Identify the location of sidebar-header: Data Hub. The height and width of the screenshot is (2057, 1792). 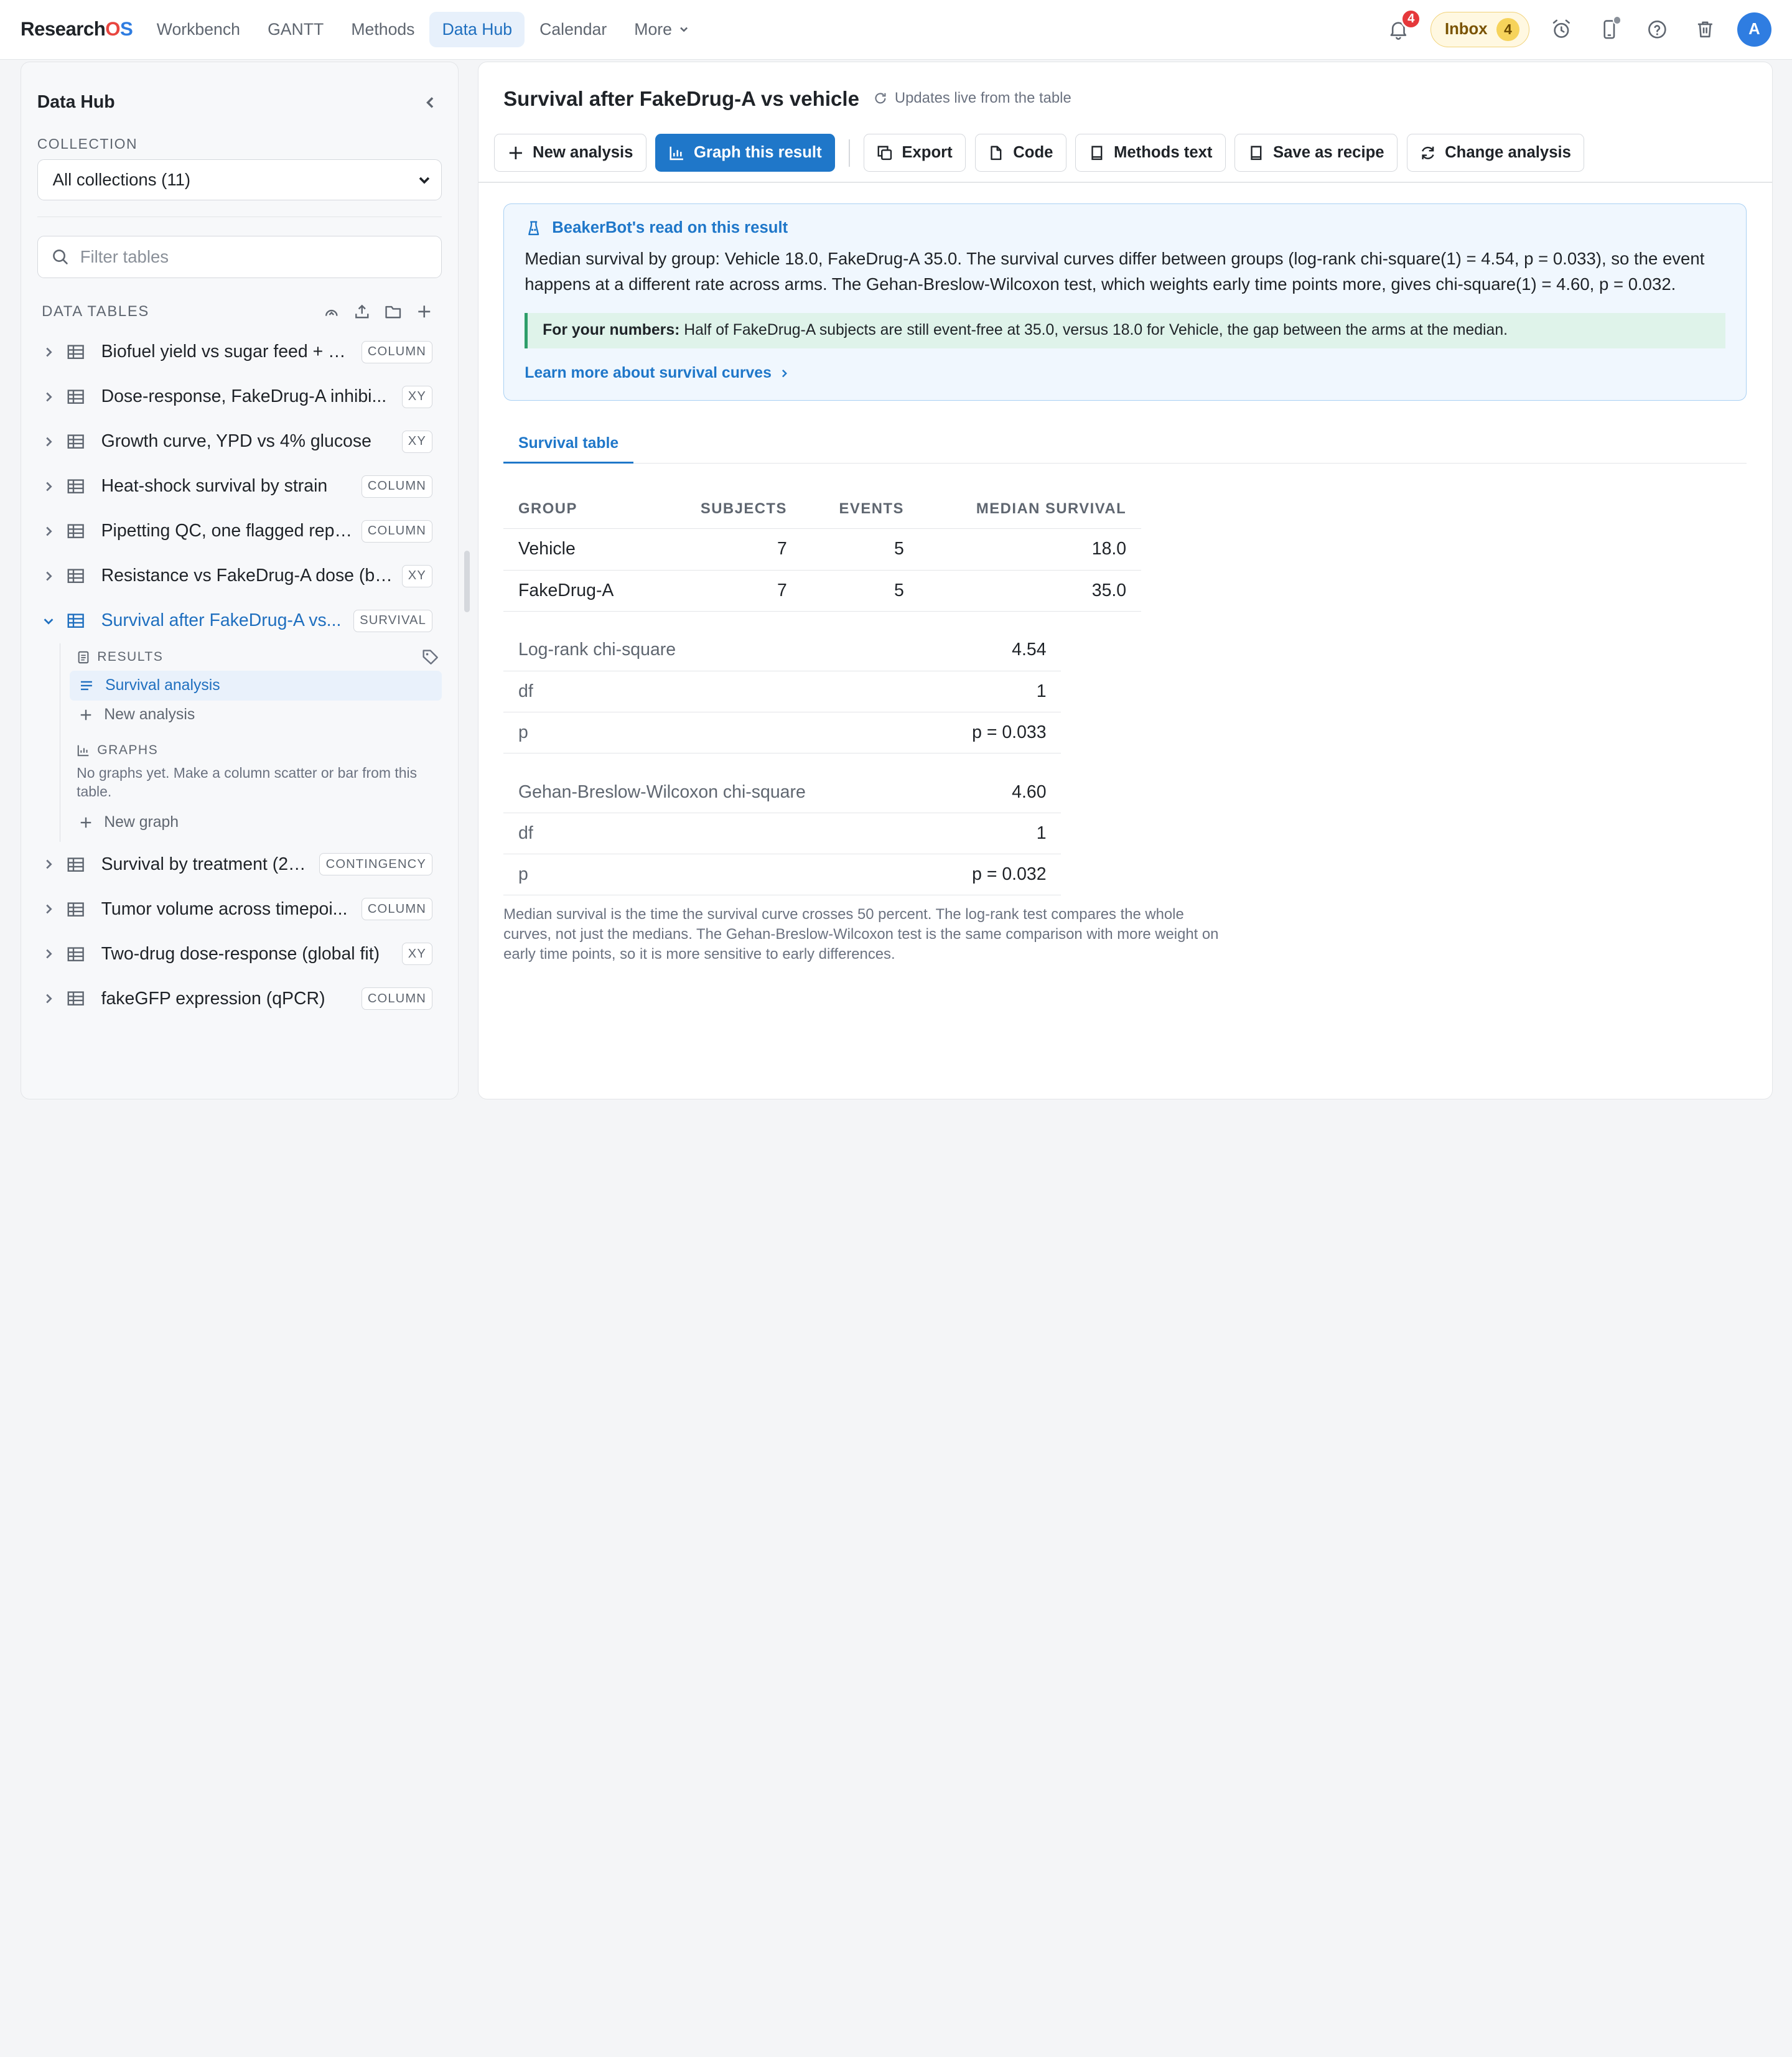
(239, 92).